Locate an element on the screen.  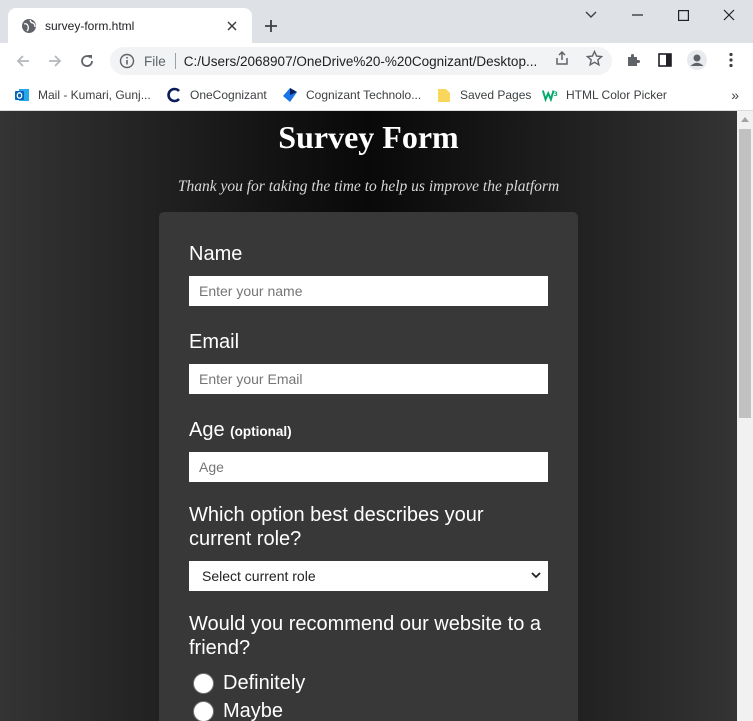
browser-tab: survey-form.html is located at coordinates (130, 25).